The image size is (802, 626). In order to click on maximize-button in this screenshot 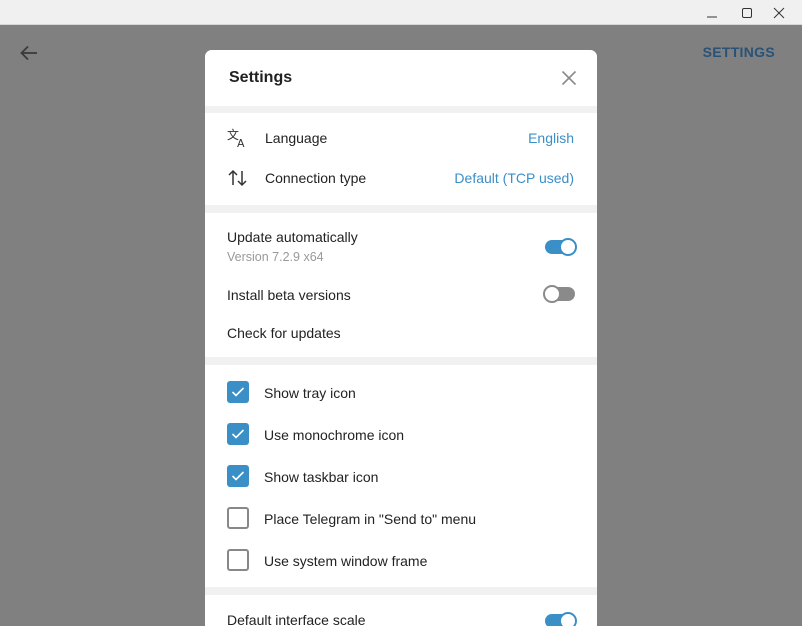, I will do `click(747, 12)`.